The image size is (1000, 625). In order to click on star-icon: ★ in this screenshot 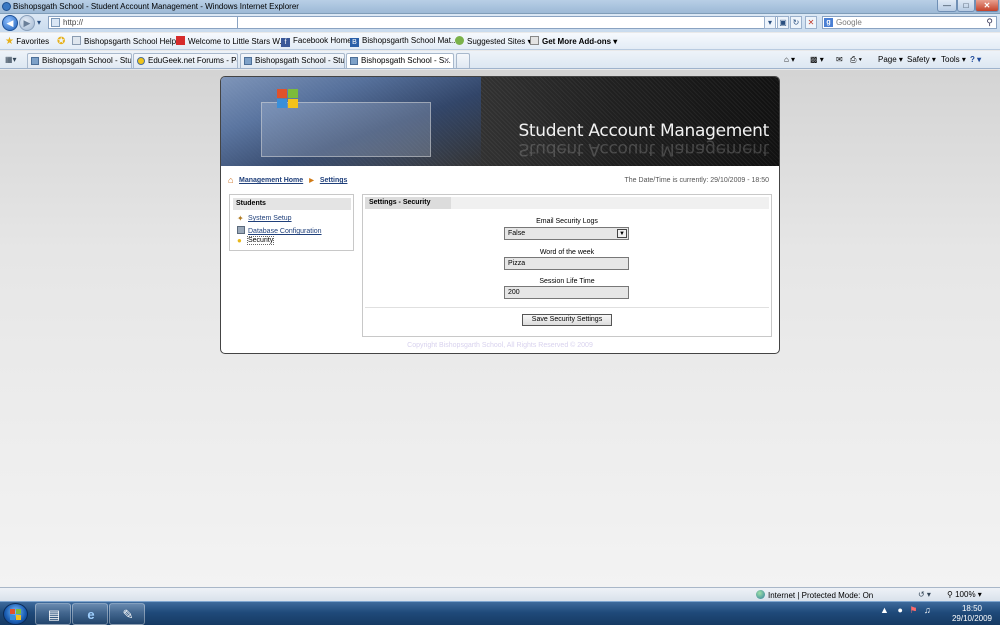, I will do `click(9, 41)`.